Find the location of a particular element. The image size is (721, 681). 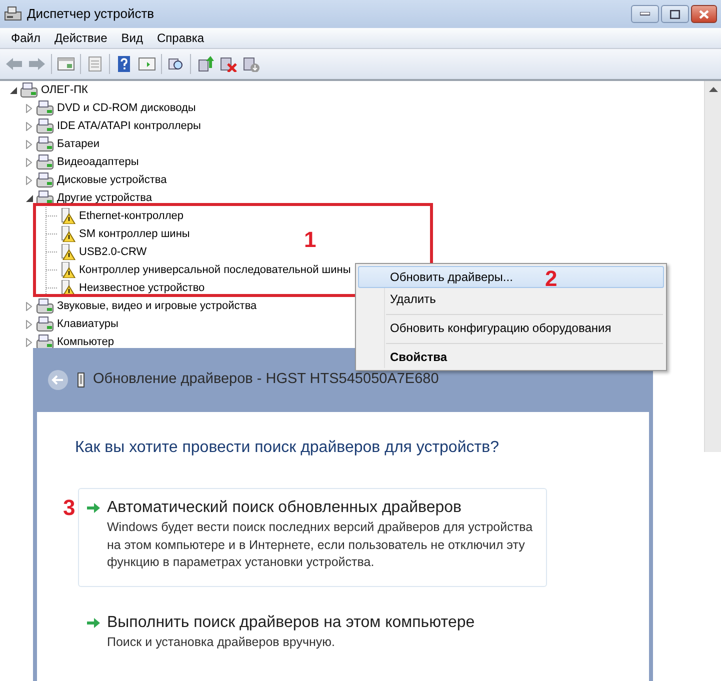

tree-item: Клавиатуры is located at coordinates (87, 324).